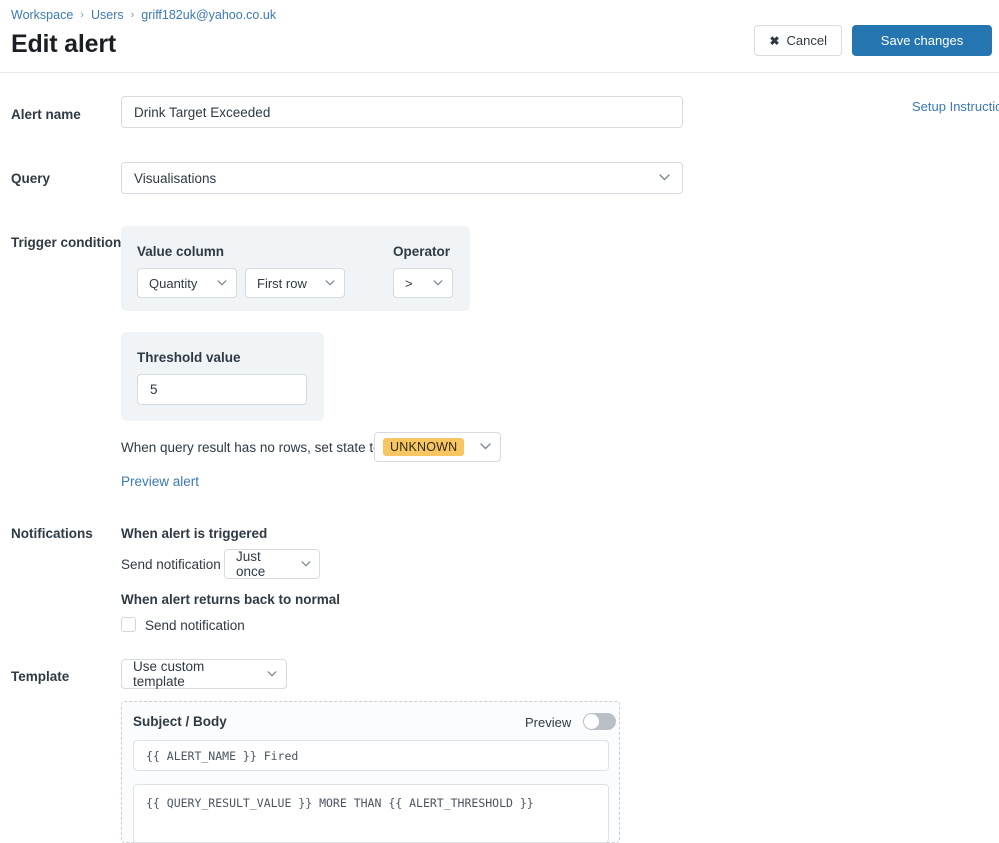 The height and width of the screenshot is (843, 999). What do you see at coordinates (40, 676) in the screenshot?
I see `template-label: Template` at bounding box center [40, 676].